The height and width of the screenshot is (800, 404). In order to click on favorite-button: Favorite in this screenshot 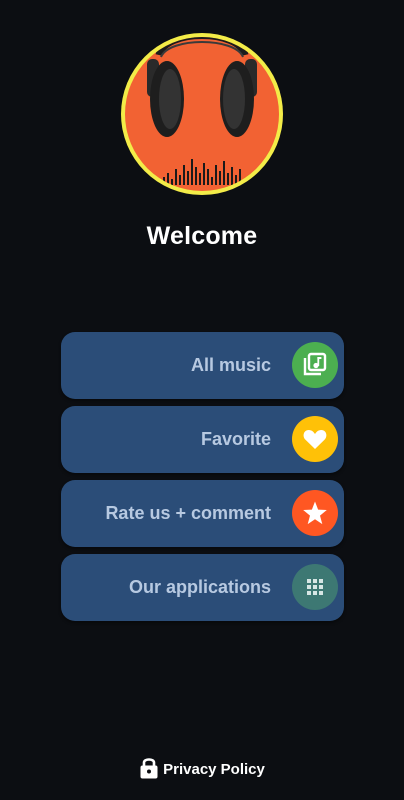, I will do `click(202, 439)`.